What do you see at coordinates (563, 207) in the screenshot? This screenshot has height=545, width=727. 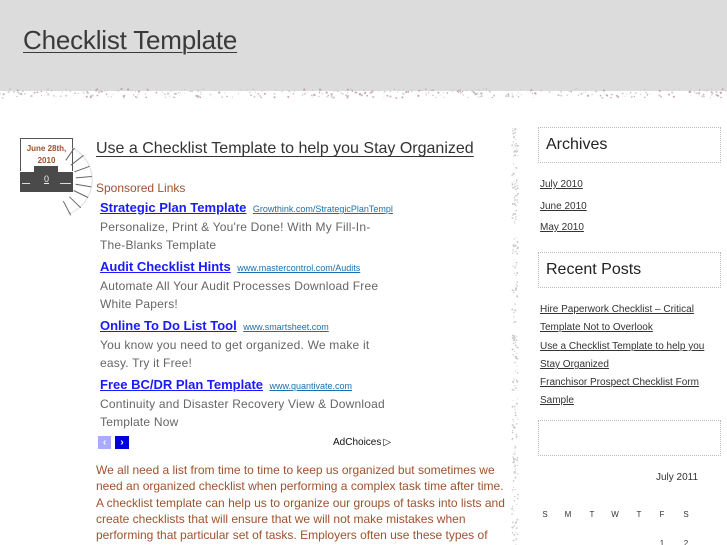 I see `archive-link: June 2010` at bounding box center [563, 207].